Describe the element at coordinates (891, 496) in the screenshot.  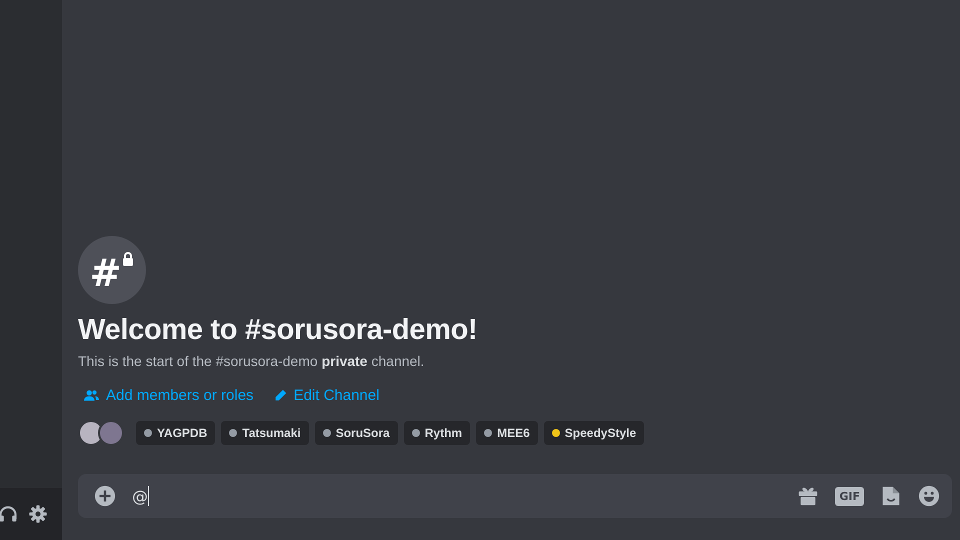
I see `sticker-icon` at that location.